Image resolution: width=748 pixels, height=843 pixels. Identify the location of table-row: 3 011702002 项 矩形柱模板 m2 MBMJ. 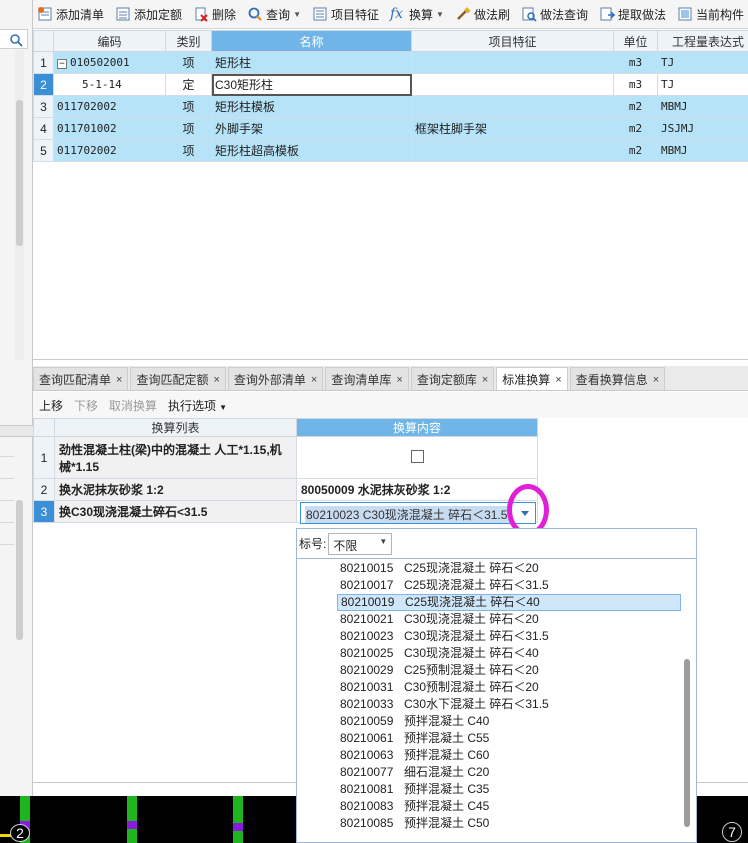
(390, 106).